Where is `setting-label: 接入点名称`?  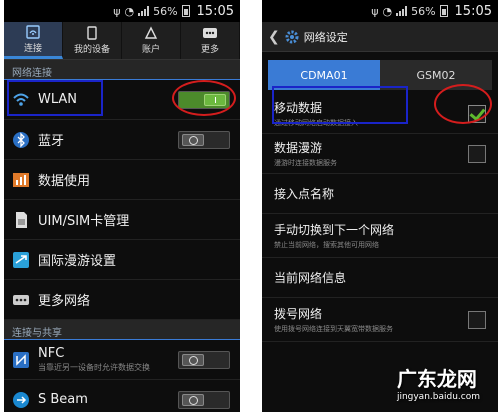
setting-label: 接入点名称 is located at coordinates (304, 194).